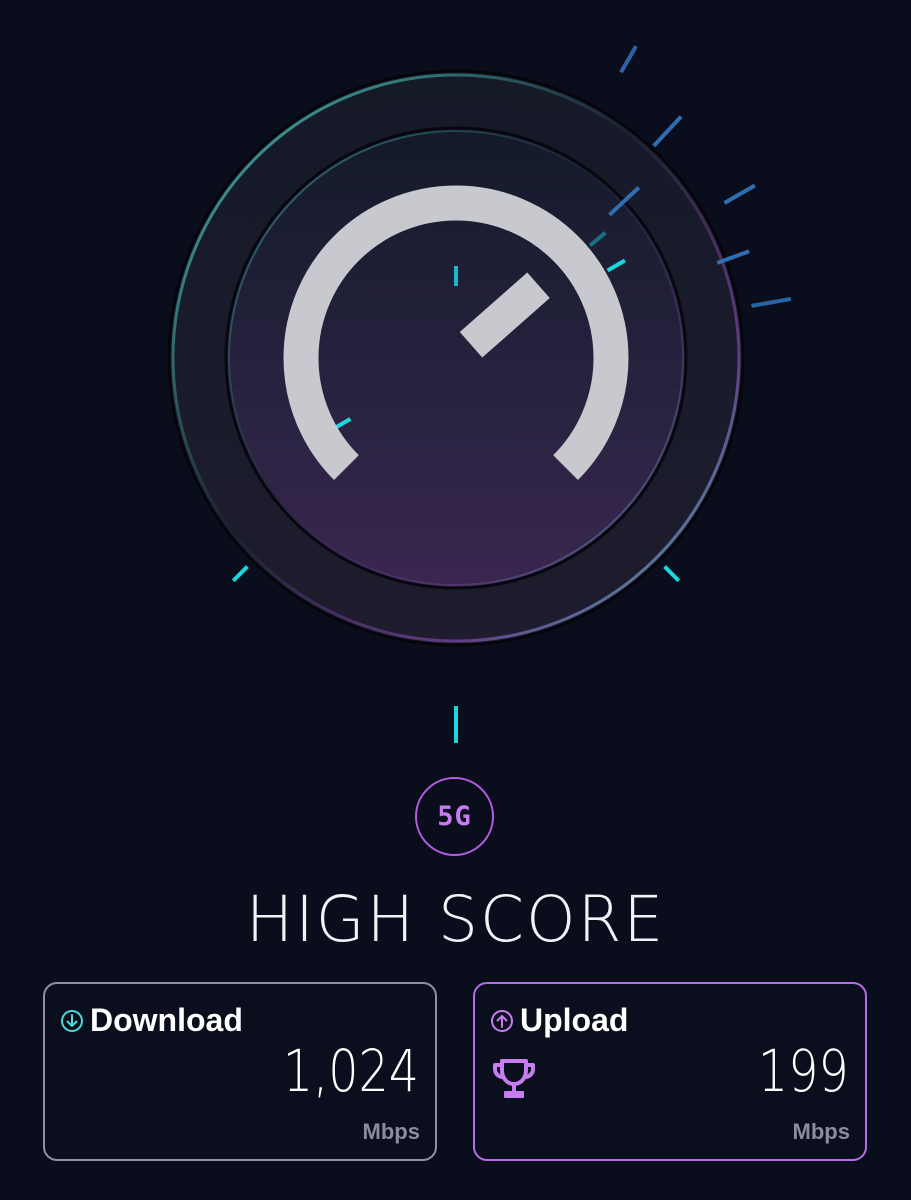  What do you see at coordinates (514, 1081) in the screenshot?
I see `trophy-icon` at bounding box center [514, 1081].